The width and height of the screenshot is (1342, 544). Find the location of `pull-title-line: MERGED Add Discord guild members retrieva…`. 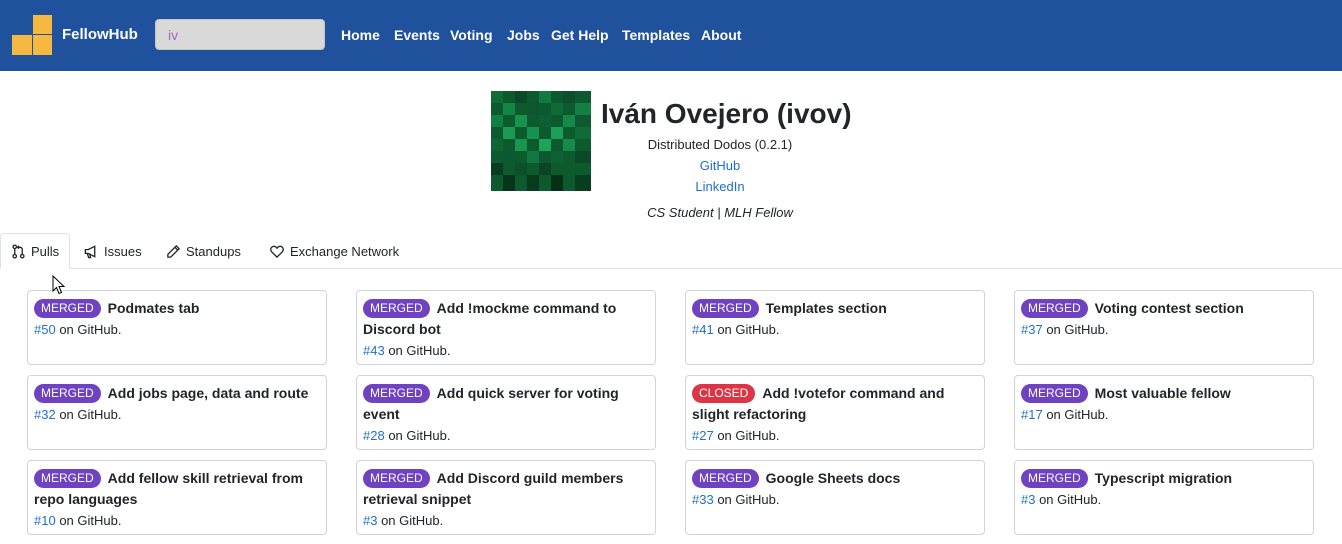

pull-title-line: MERGED Add Discord guild members retrieva… is located at coordinates (506, 489).